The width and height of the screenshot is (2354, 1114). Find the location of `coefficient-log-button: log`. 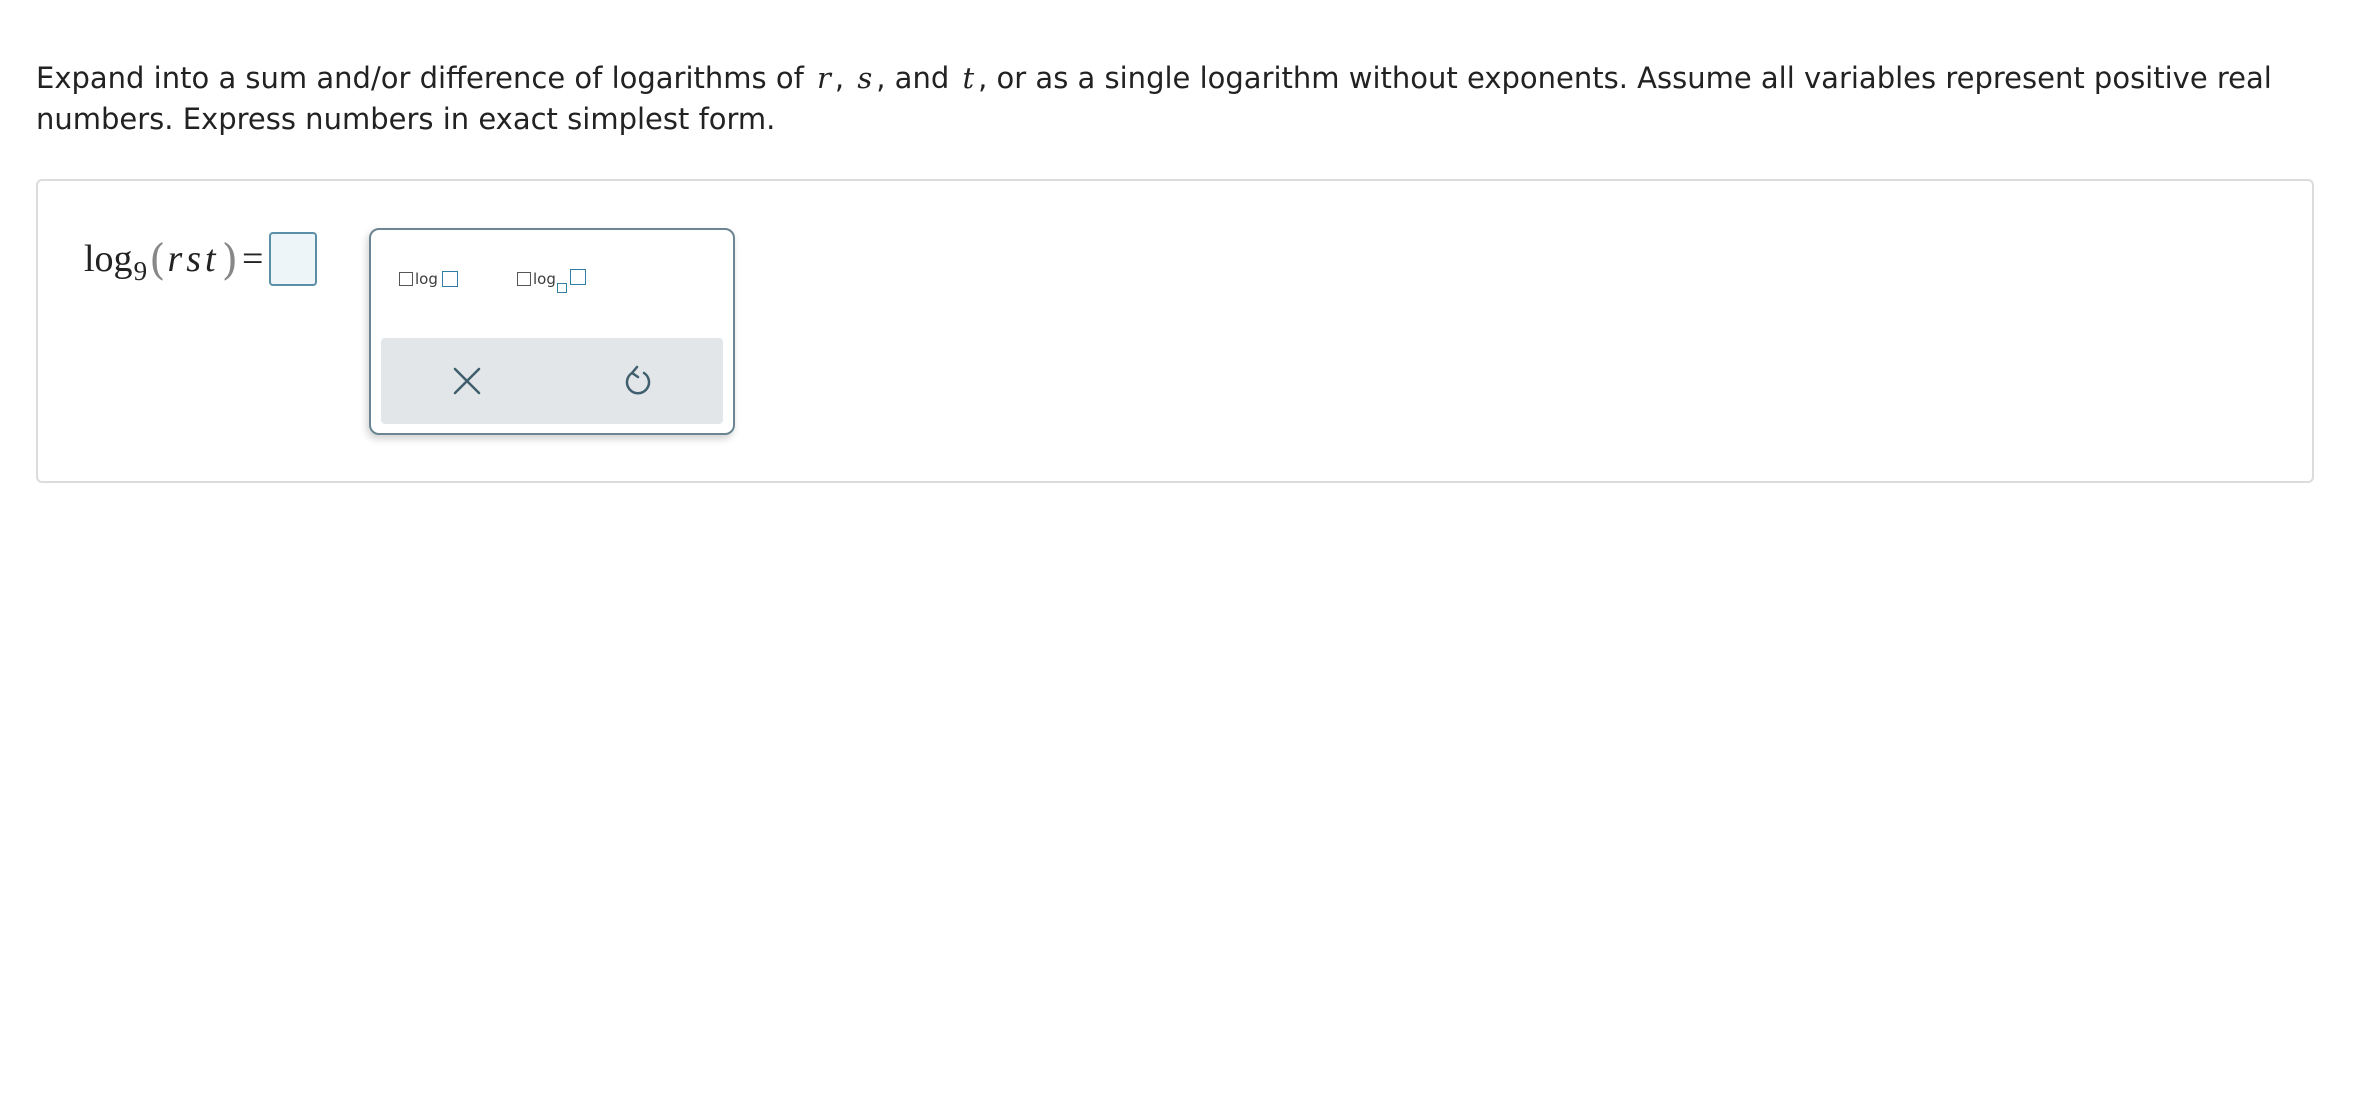

coefficient-log-button: log is located at coordinates (428, 279).